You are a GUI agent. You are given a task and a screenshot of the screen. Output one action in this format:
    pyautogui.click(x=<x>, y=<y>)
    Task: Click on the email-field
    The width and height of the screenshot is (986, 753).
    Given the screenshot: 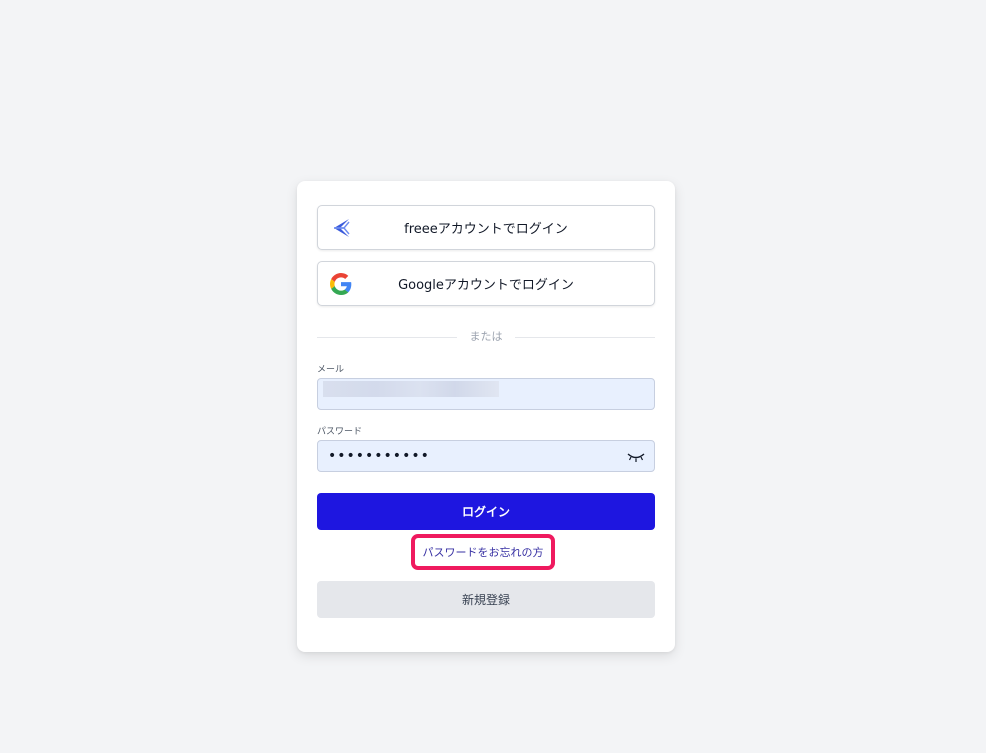 What is the action you would take?
    pyautogui.click(x=486, y=394)
    